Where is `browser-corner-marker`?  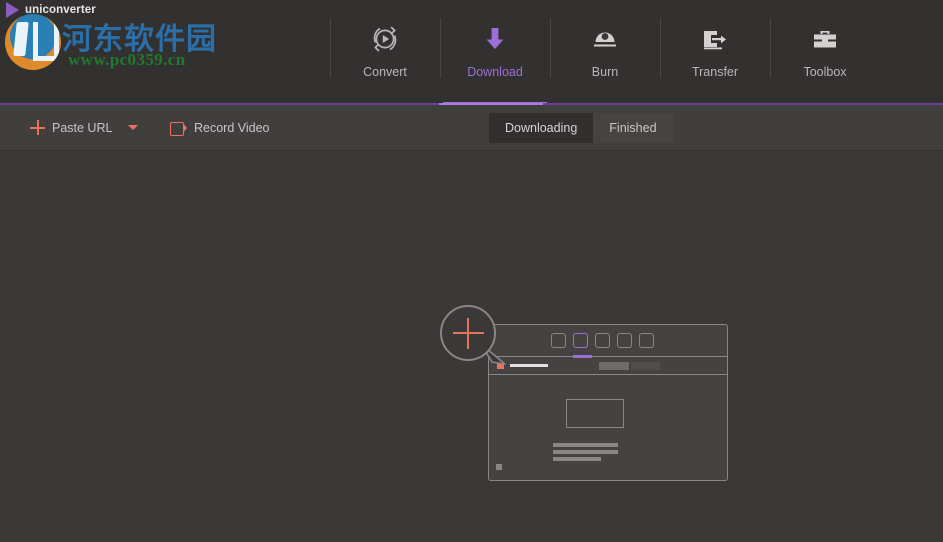
browser-corner-marker is located at coordinates (499, 467).